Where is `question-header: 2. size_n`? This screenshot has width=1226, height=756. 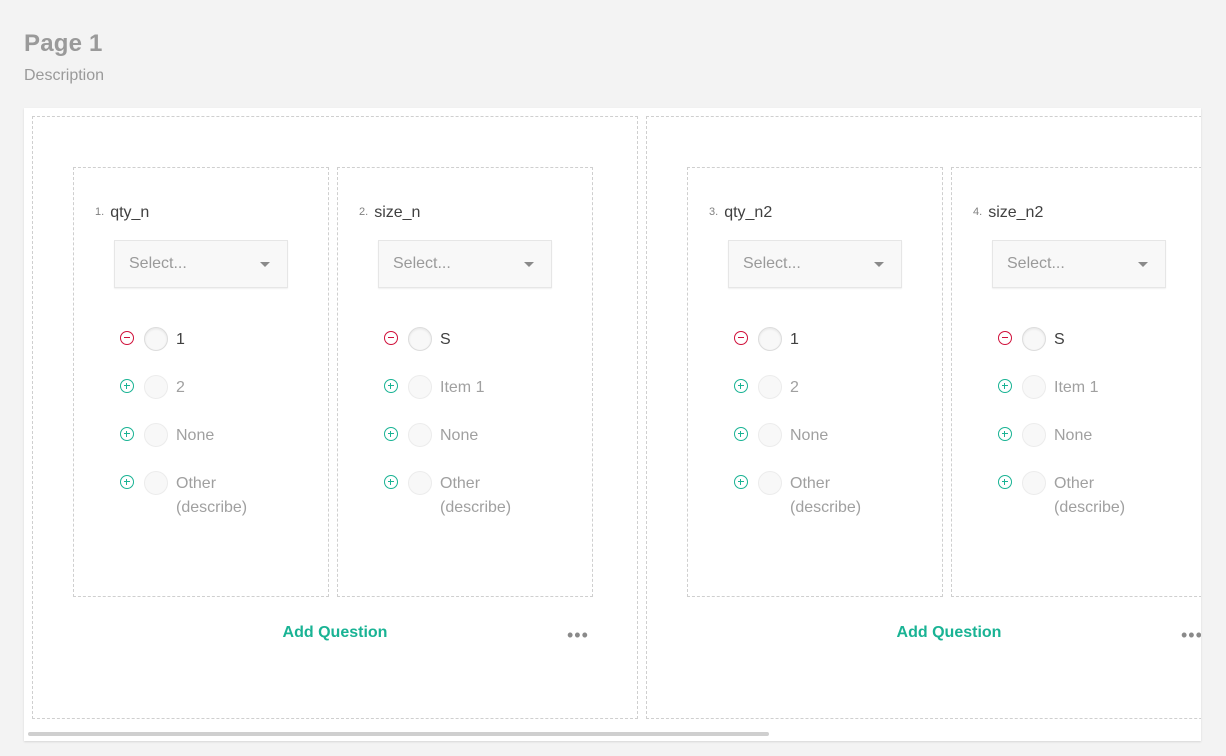 question-header: 2. size_n is located at coordinates (389, 213).